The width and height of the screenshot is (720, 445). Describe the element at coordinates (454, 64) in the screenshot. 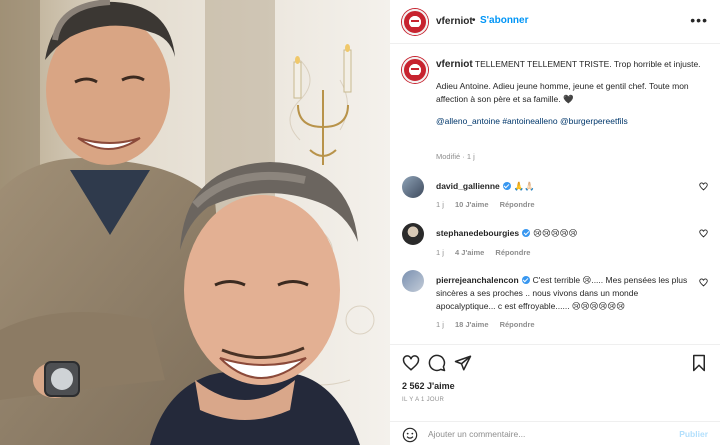

I see `caption-username: vferniot` at that location.